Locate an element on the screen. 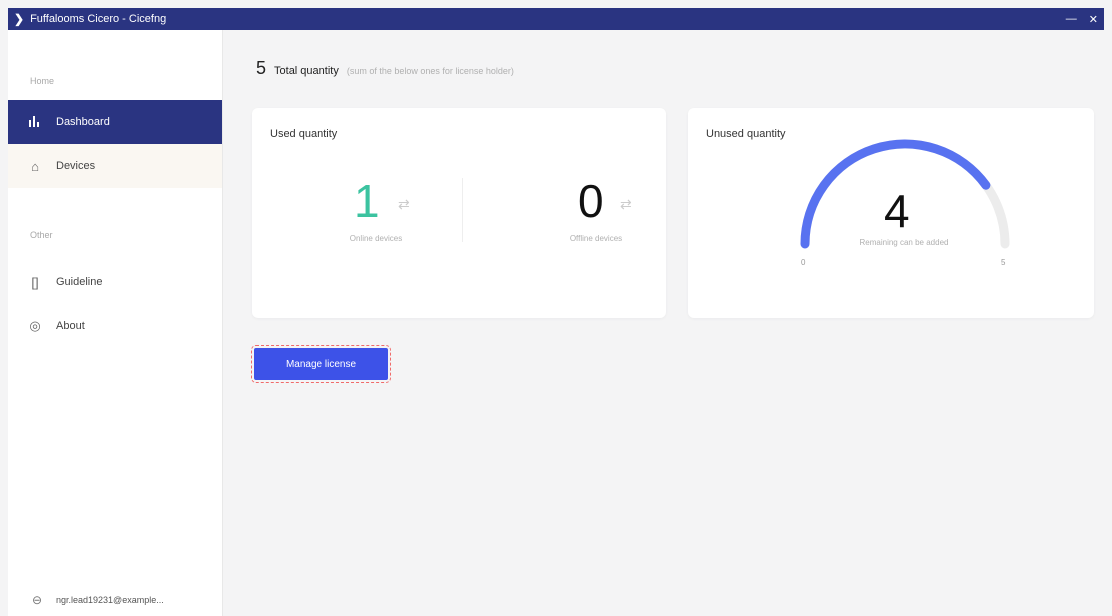  unused-count: 4 is located at coordinates (897, 211).